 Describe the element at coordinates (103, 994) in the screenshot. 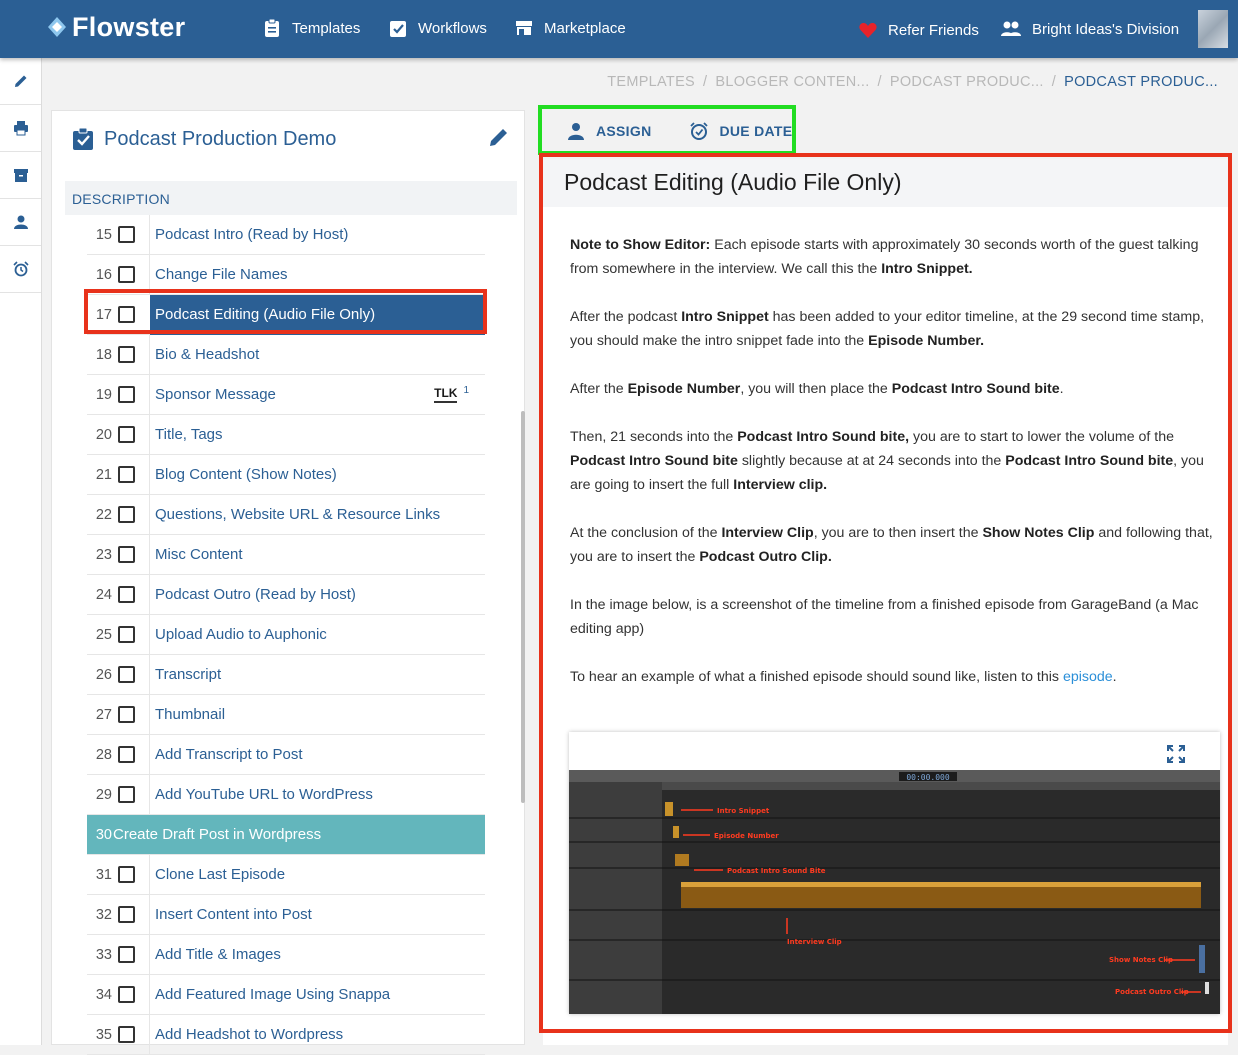

I see `step-number: 34` at that location.